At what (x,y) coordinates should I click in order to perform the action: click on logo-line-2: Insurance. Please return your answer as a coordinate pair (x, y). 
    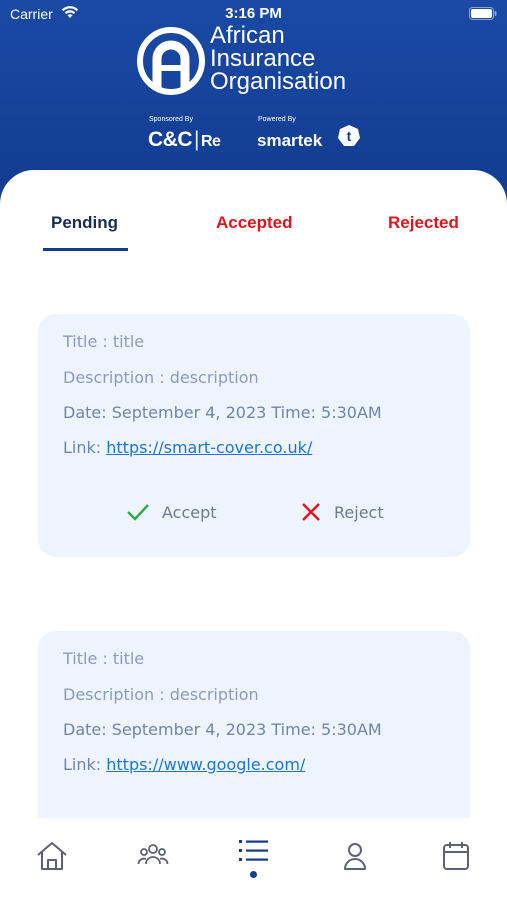
    Looking at the image, I should click on (263, 58).